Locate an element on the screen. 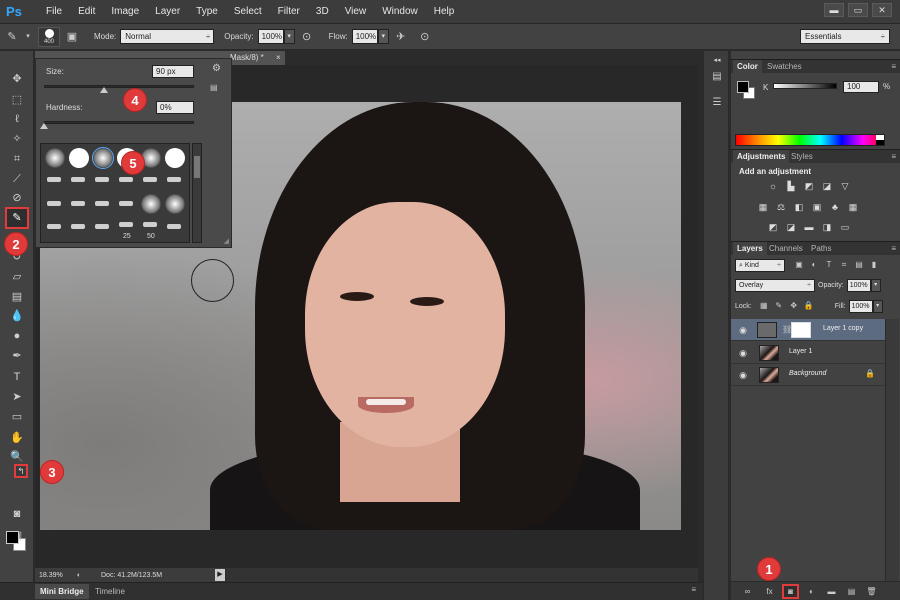 This screenshot has width=900, height=600. add-layer-mask-icon: ◙ is located at coordinates (790, 591).